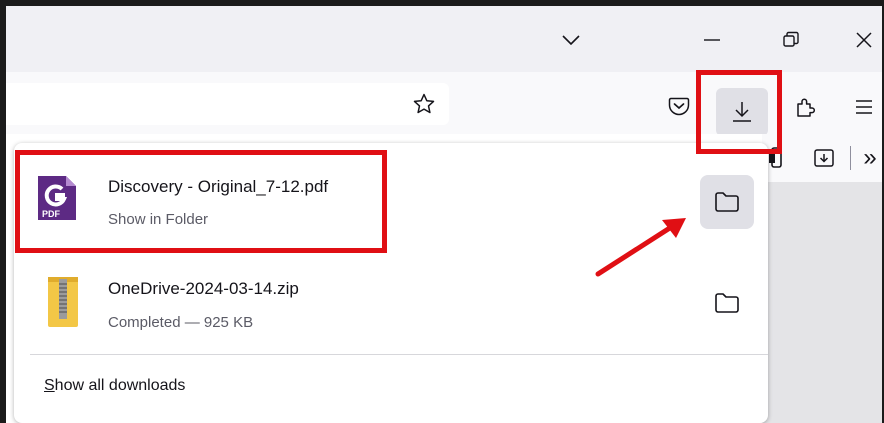  I want to click on close-icon, so click(864, 40).